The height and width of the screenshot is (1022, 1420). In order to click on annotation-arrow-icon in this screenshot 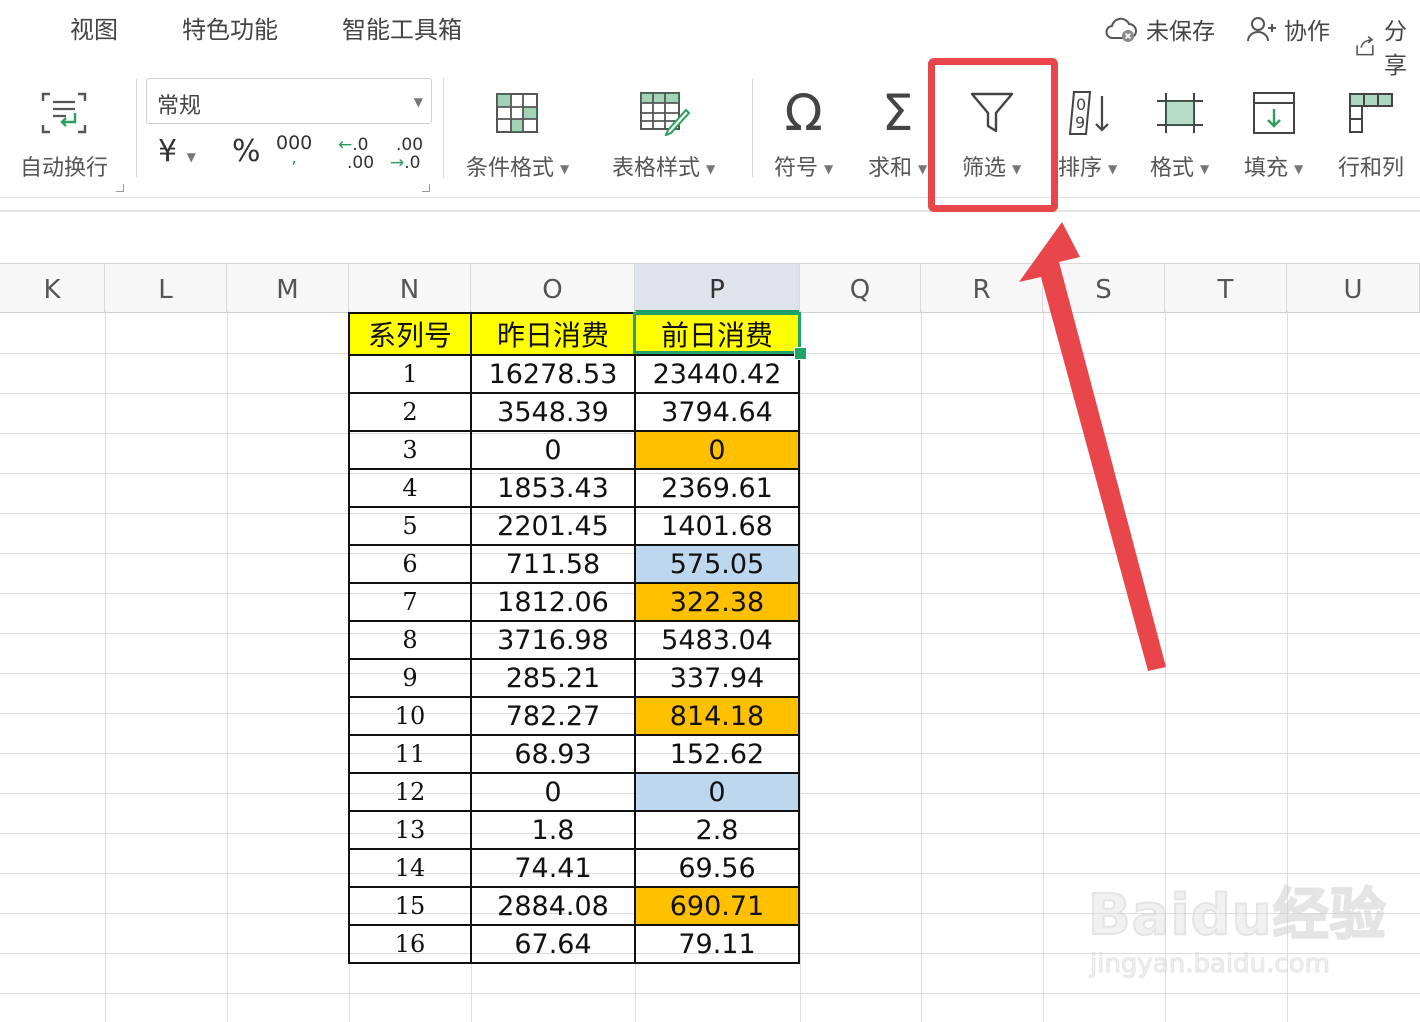, I will do `click(1092, 446)`.